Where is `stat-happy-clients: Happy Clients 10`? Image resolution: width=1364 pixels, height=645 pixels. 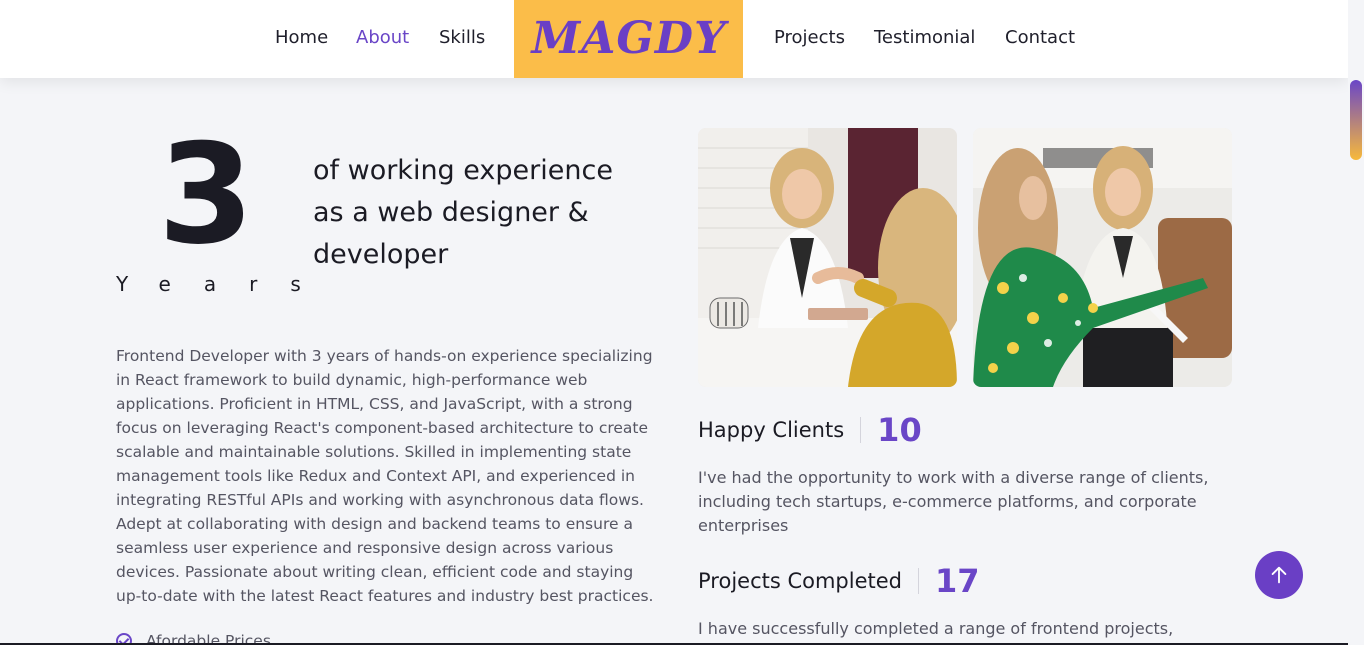 stat-happy-clients: Happy Clients 10 is located at coordinates (810, 430).